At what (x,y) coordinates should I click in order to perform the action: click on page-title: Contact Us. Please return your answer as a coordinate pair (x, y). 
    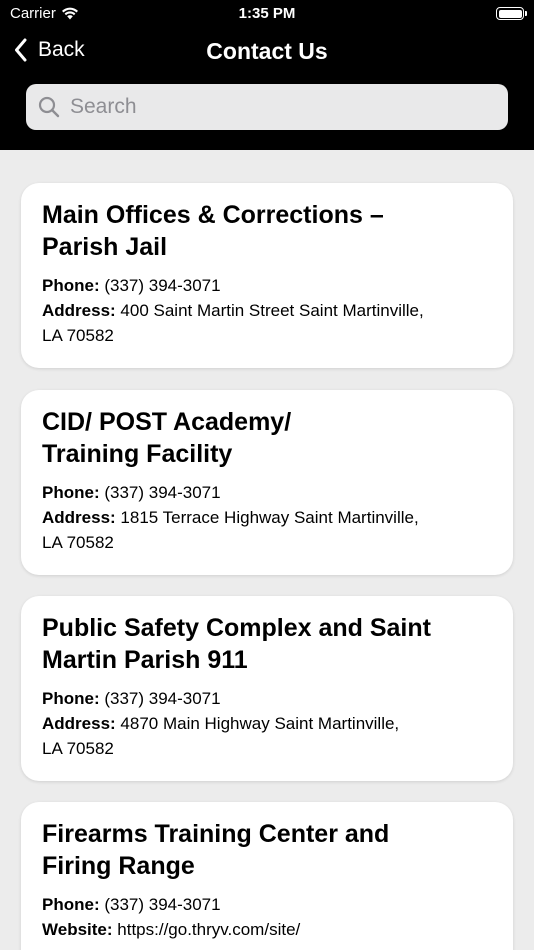
    Looking at the image, I should click on (267, 51).